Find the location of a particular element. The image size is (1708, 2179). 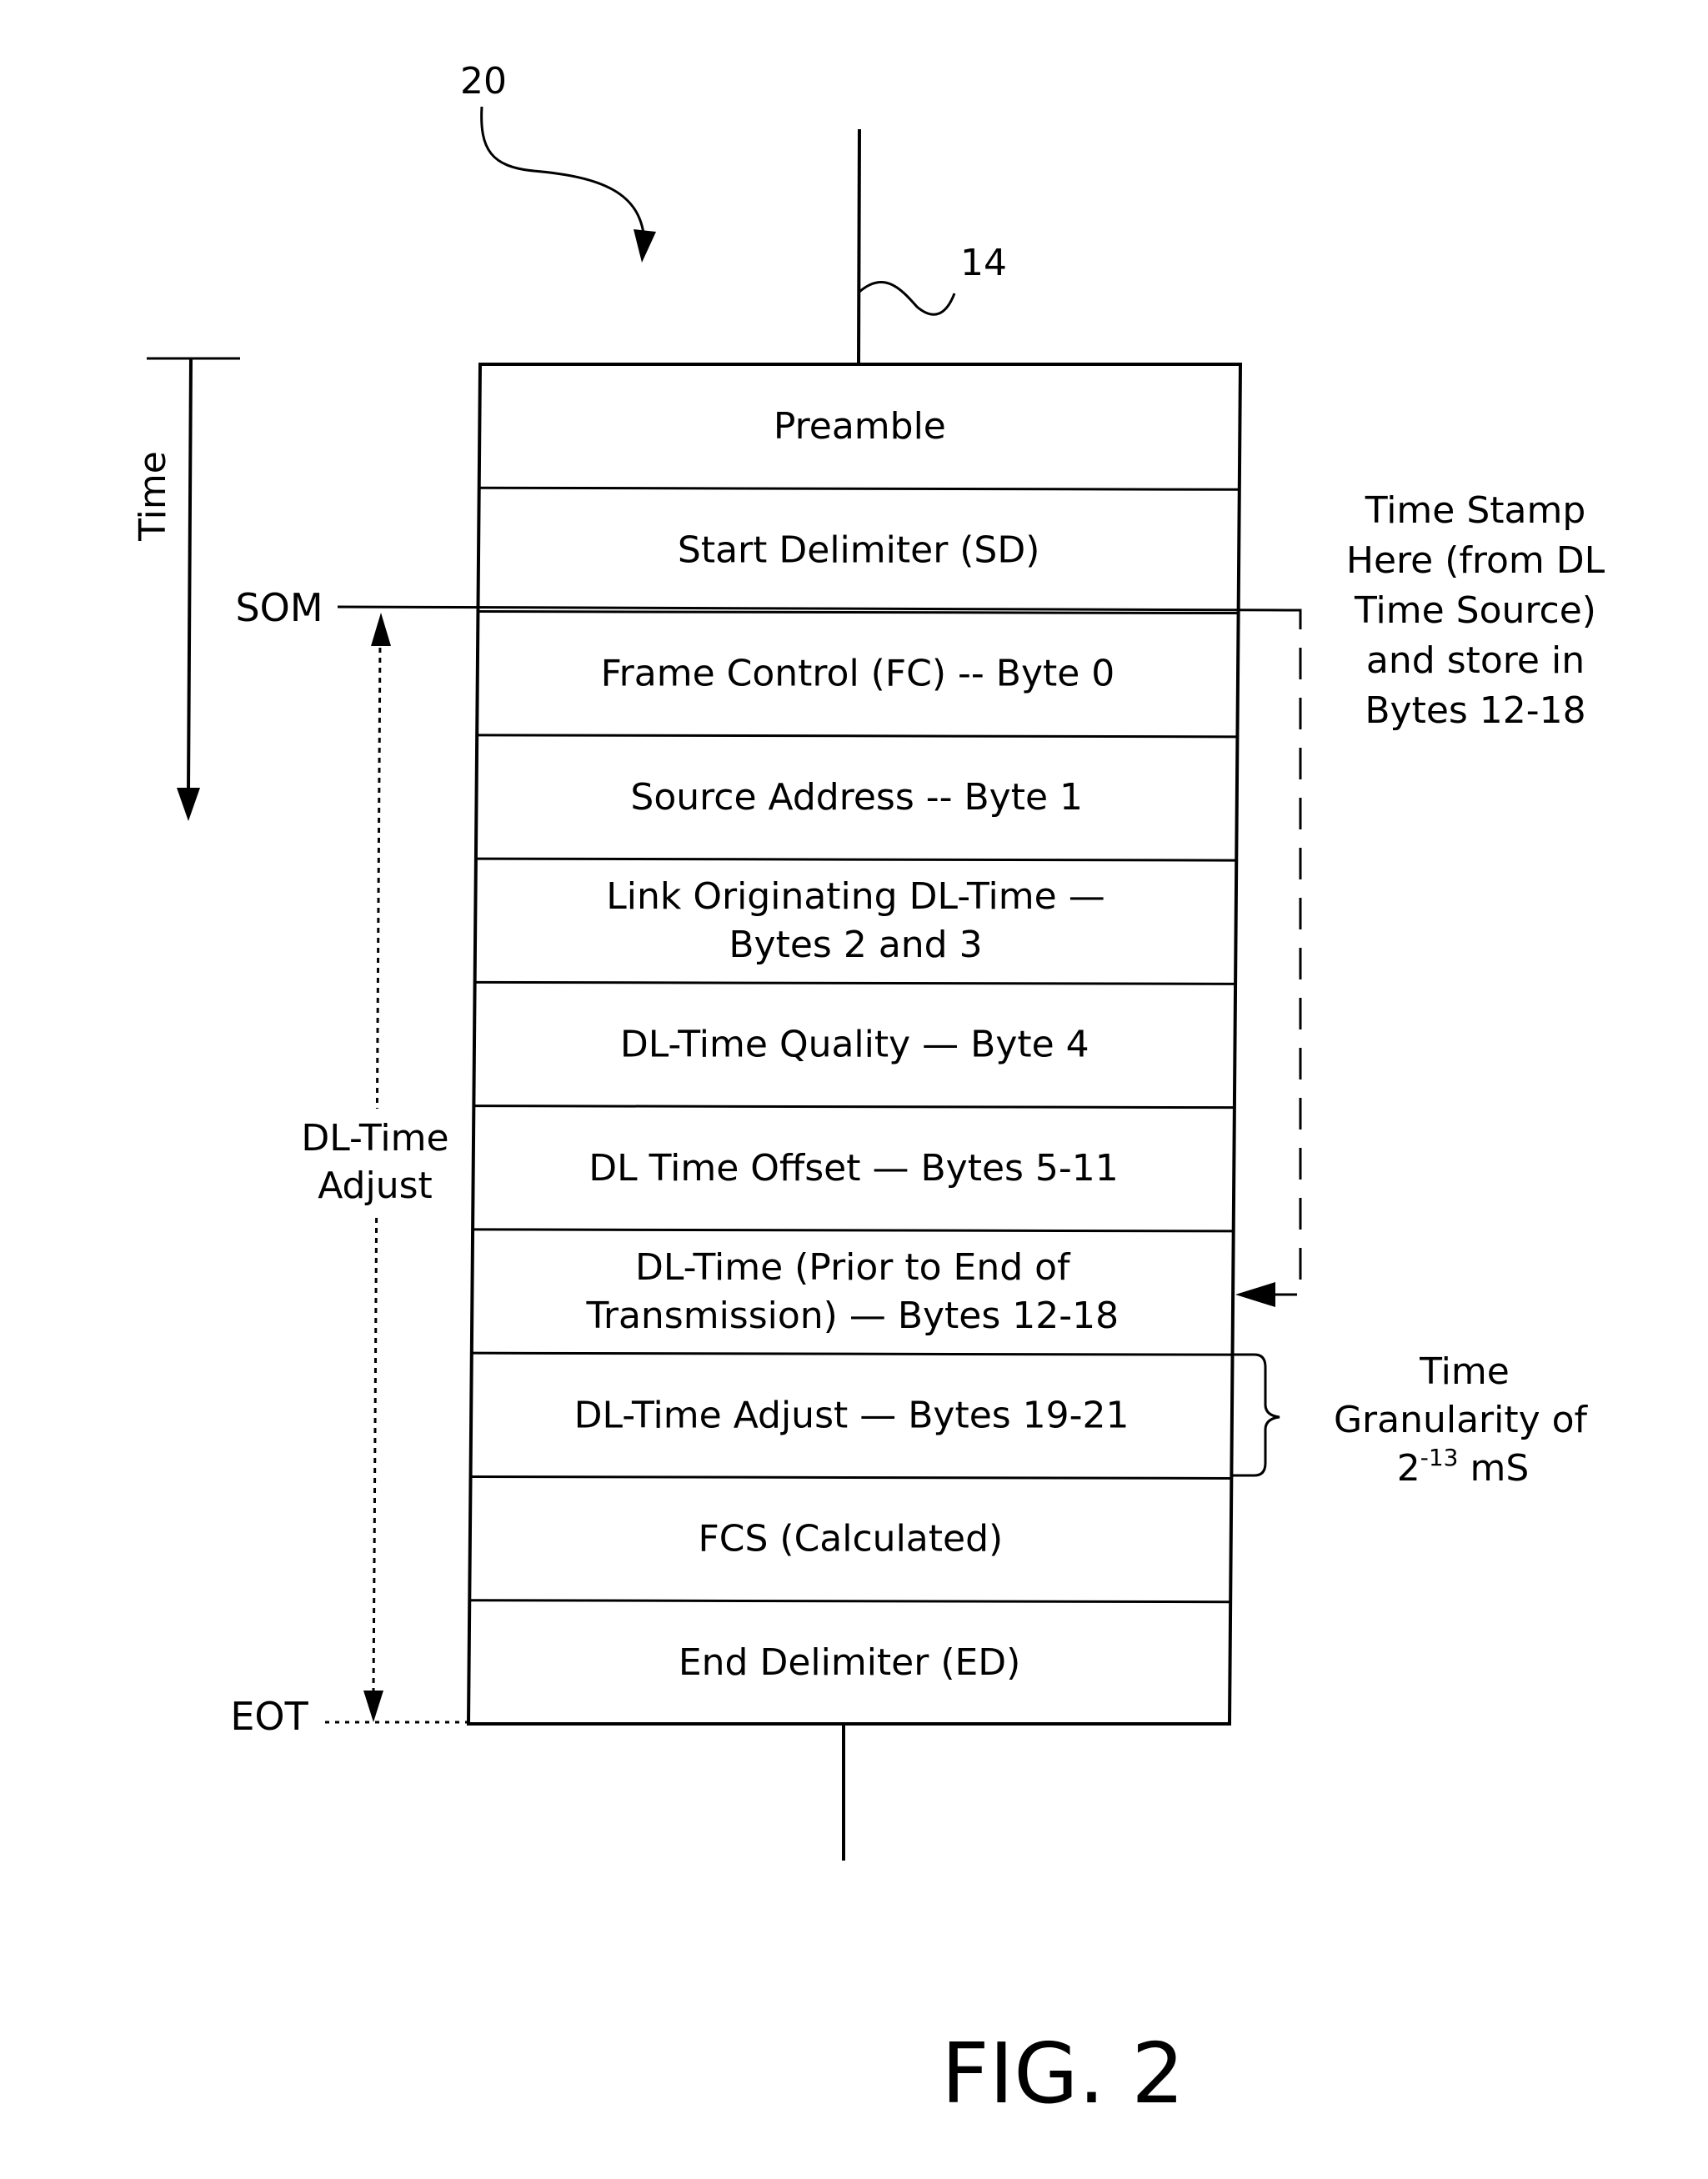

frame-field: DL Time Offset — Bytes 5-11 is located at coordinates (854, 1147).